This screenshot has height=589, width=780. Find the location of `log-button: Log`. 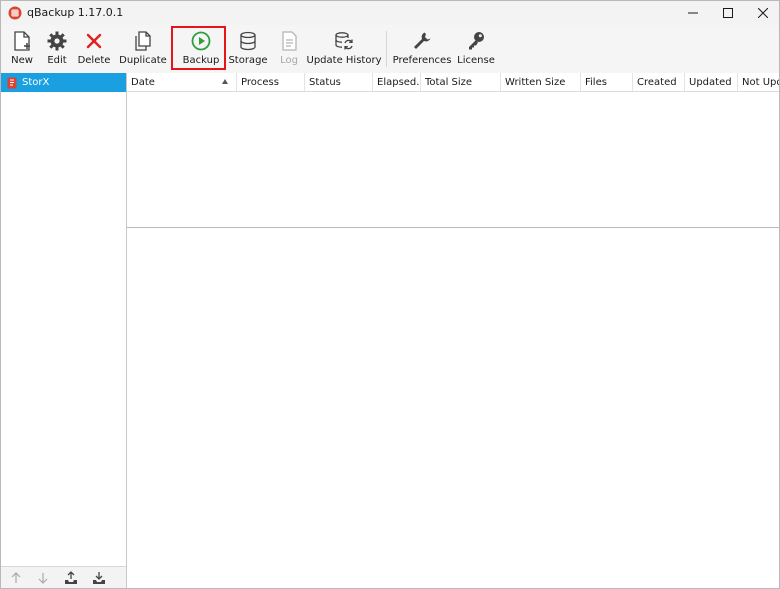

log-button: Log is located at coordinates (289, 48).